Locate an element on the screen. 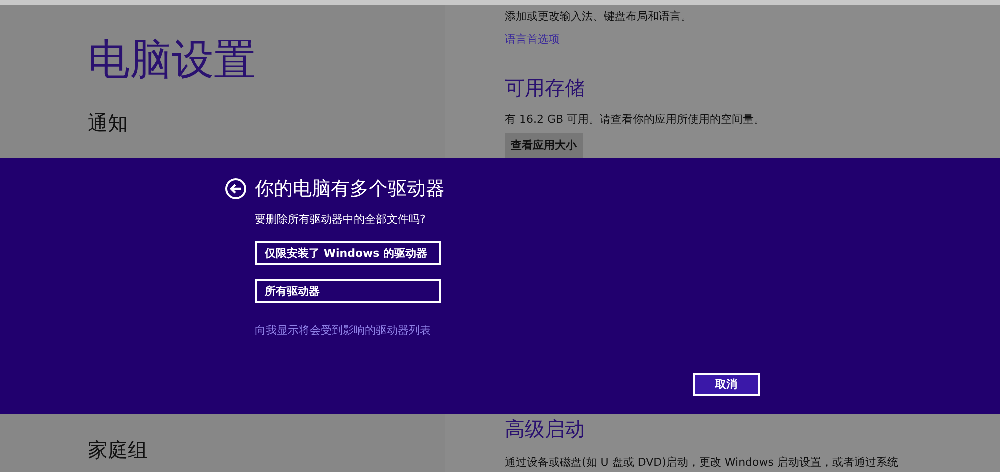 The height and width of the screenshot is (472, 1000). section-heading: 可用存储 is located at coordinates (545, 88).